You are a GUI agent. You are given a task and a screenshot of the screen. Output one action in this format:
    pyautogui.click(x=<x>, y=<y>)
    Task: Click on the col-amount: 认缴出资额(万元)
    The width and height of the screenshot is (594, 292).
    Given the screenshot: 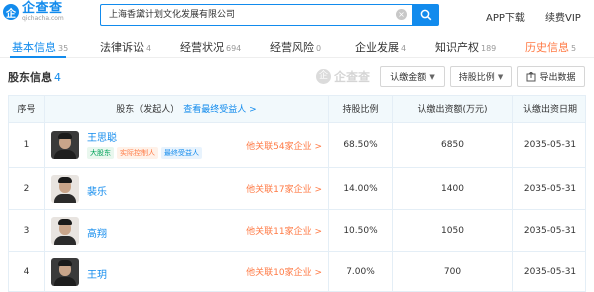 What is the action you would take?
    pyautogui.click(x=453, y=110)
    